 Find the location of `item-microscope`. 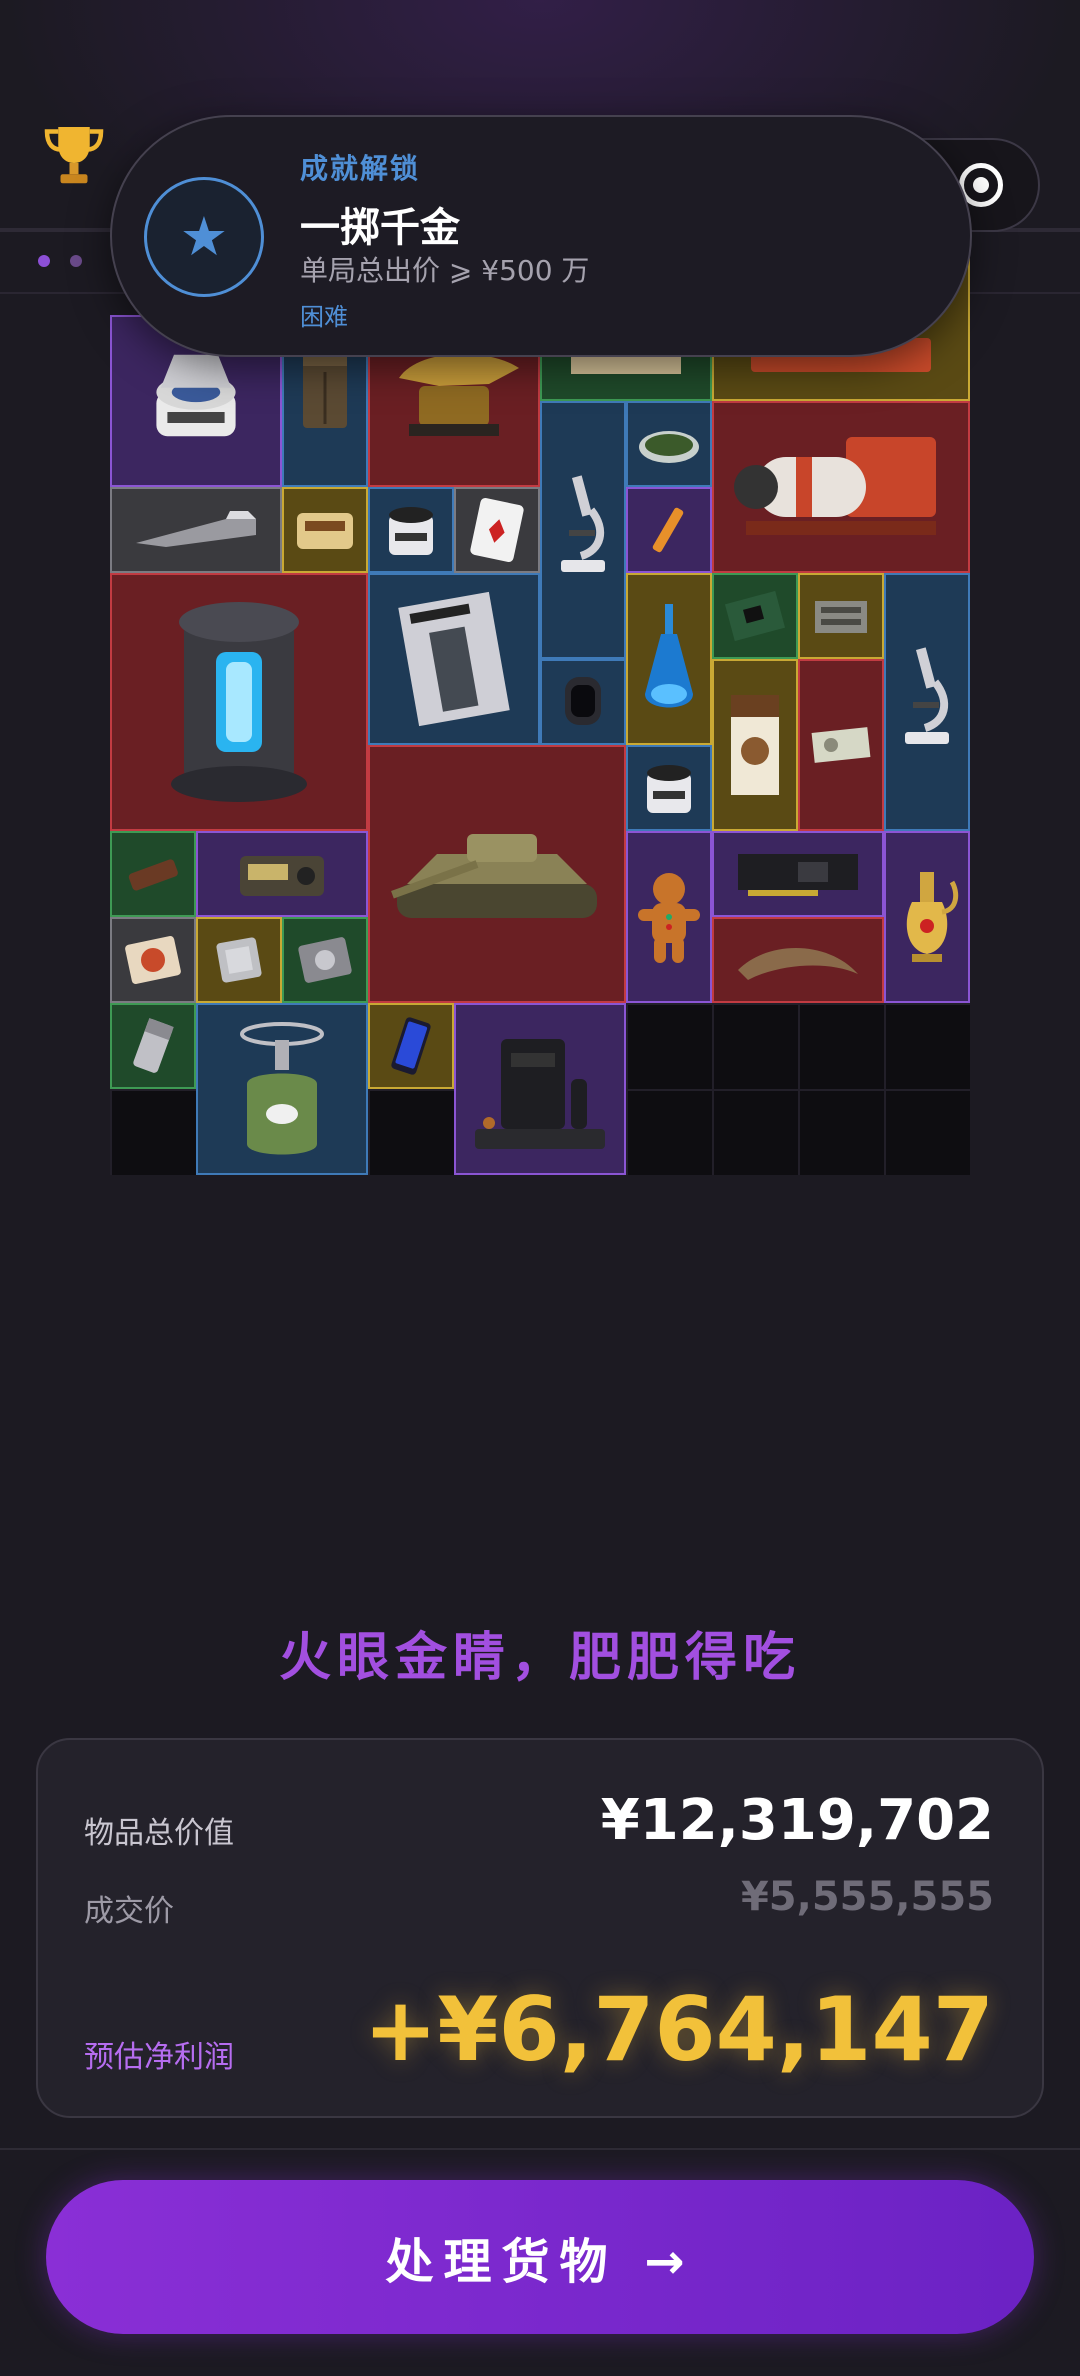

item-microscope is located at coordinates (583, 530).